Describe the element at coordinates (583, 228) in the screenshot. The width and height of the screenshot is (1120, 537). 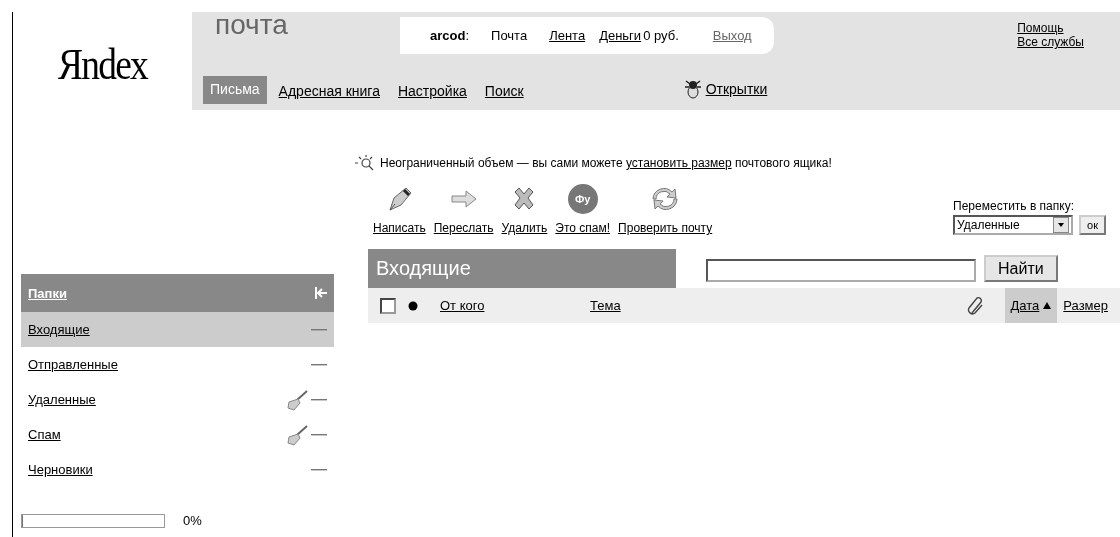
I see `toolbar-link: Это спам!` at that location.